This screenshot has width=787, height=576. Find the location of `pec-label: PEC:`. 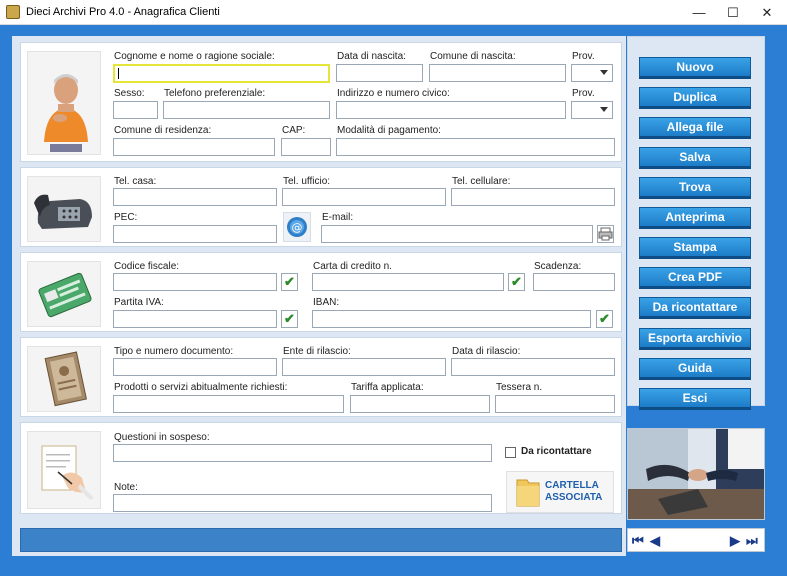

pec-label: PEC: is located at coordinates (126, 217).